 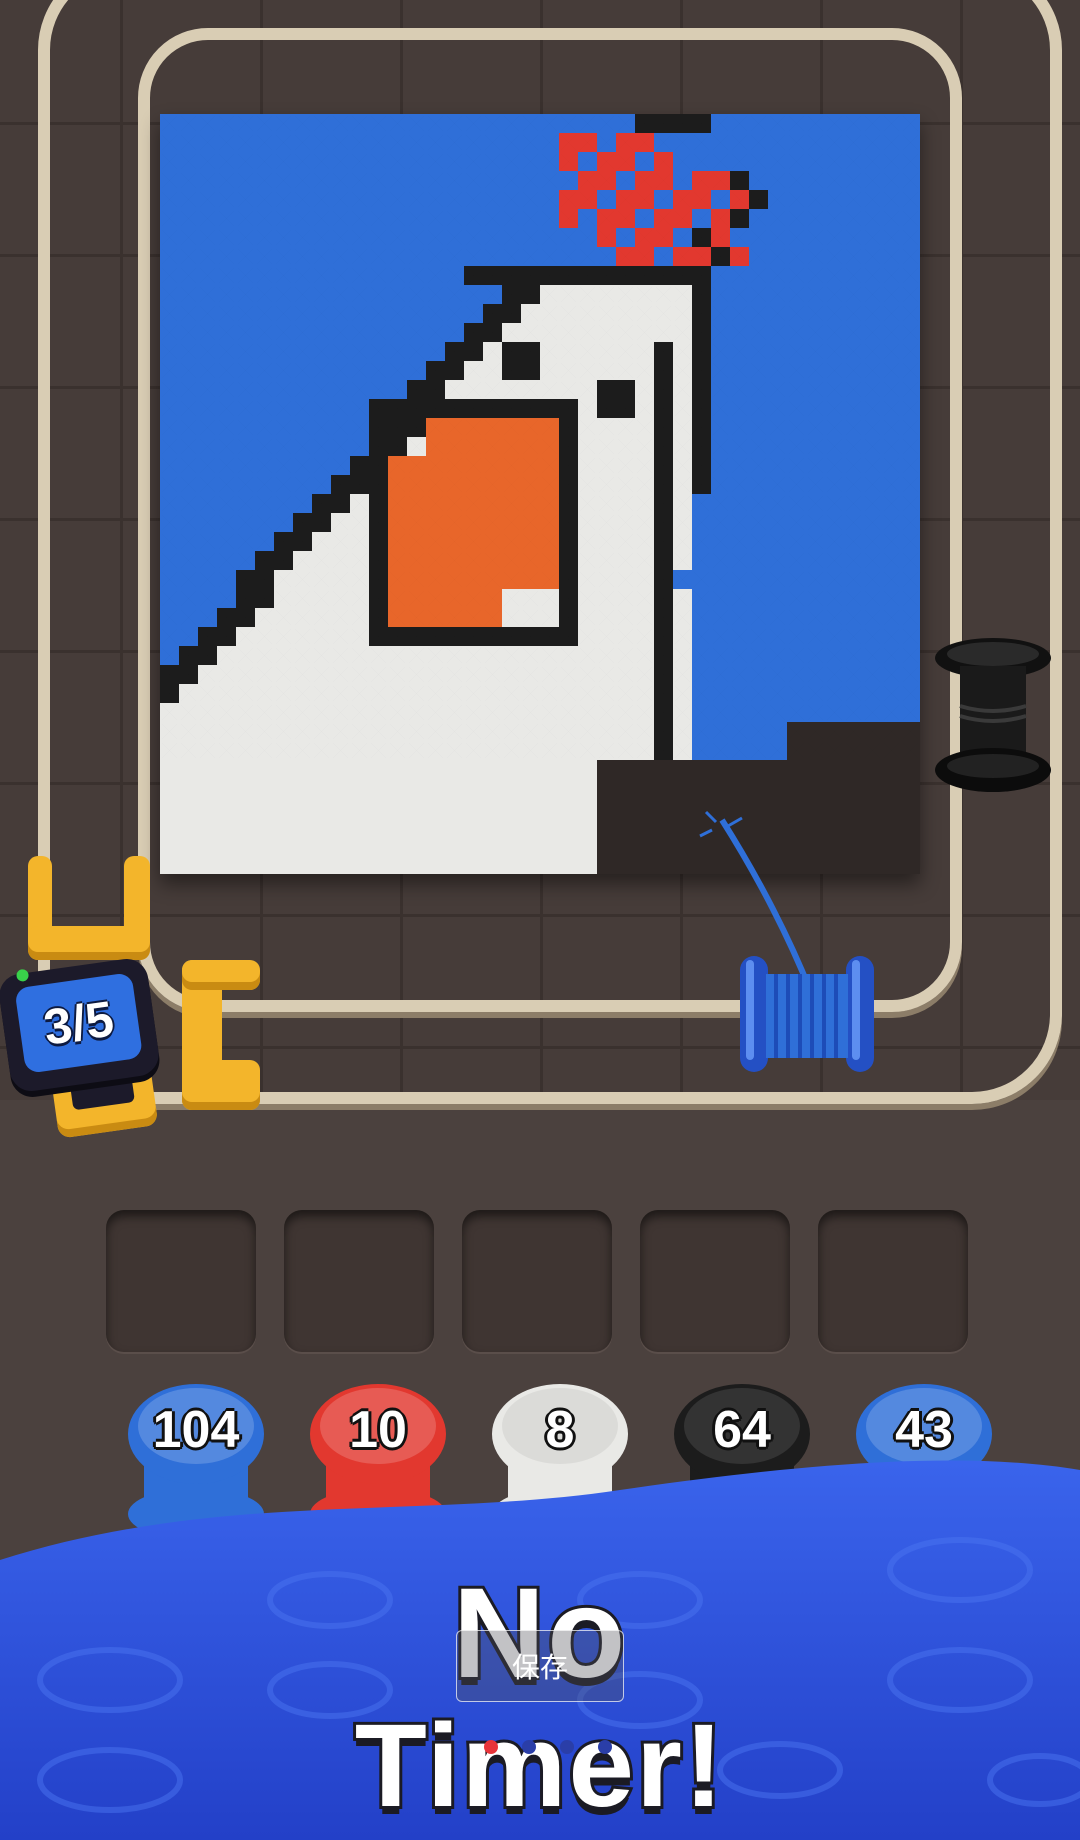 What do you see at coordinates (540, 1666) in the screenshot?
I see `save-button: 保存` at bounding box center [540, 1666].